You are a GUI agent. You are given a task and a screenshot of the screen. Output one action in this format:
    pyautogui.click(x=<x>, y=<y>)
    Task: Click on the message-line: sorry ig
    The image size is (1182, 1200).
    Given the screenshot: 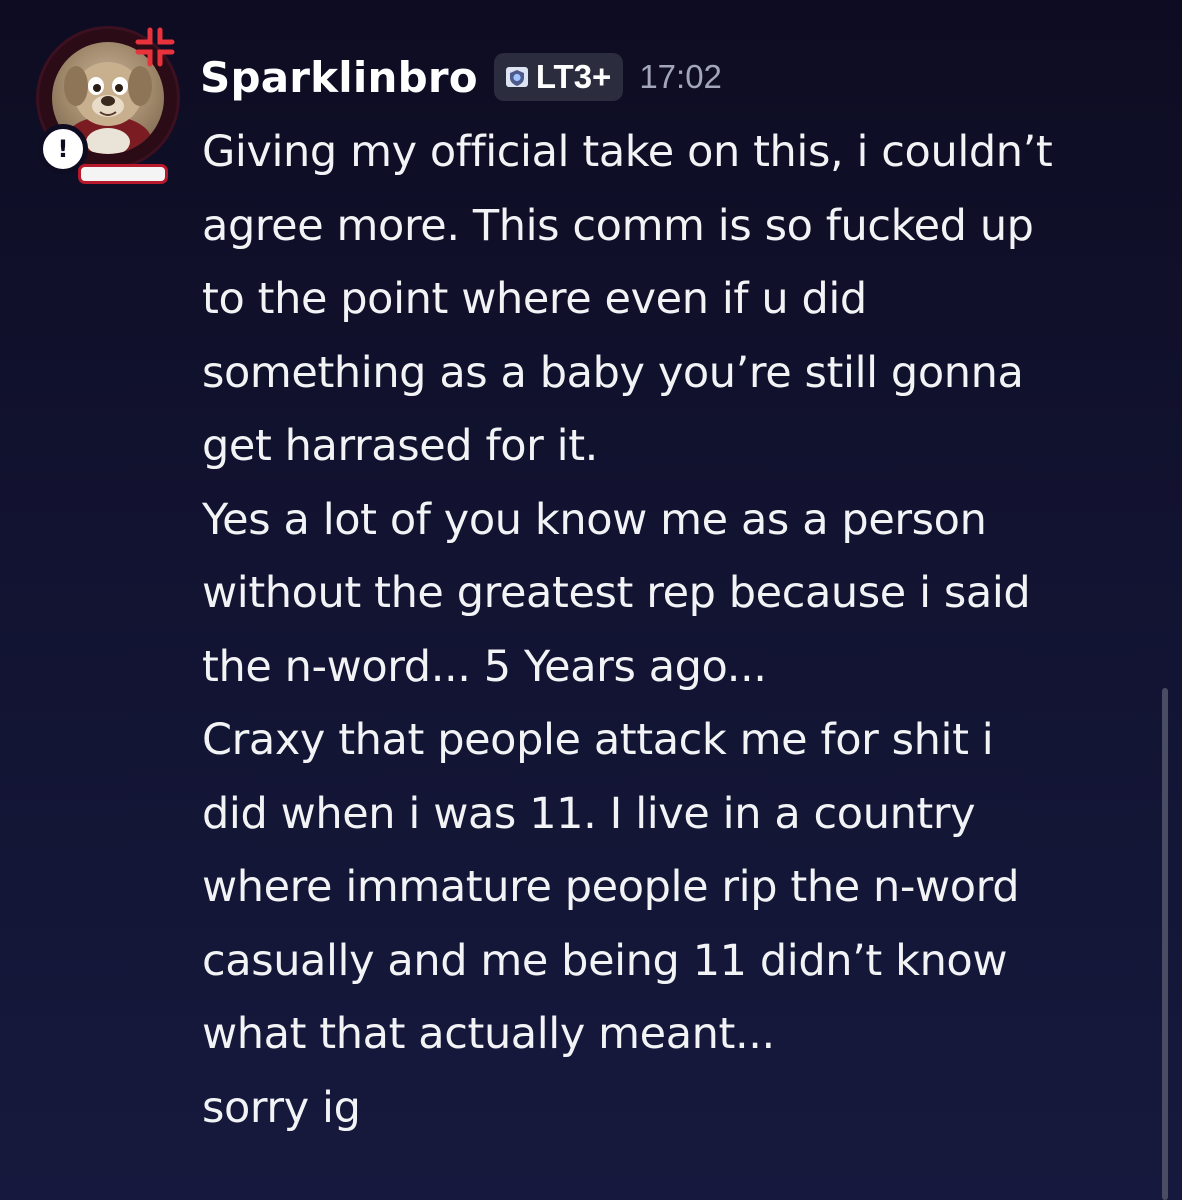 What is the action you would take?
    pyautogui.click(x=281, y=1107)
    